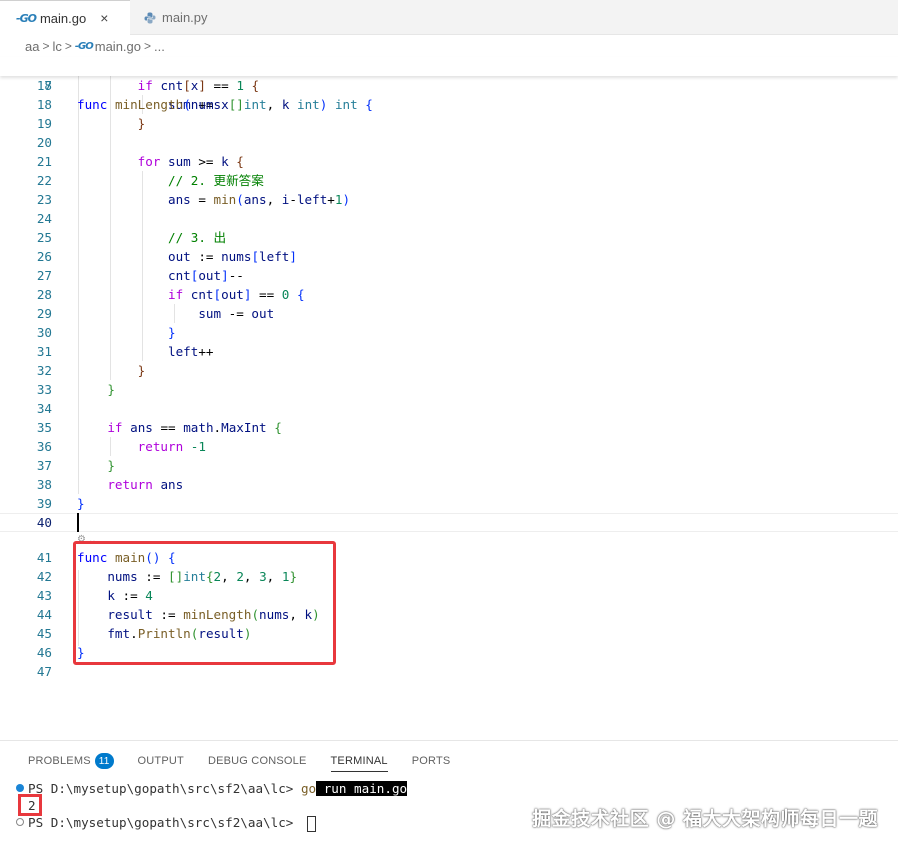 The image size is (898, 850). I want to click on watermark: 掘金技术社区 @ 福大大架构师每日一题, so click(705, 819).